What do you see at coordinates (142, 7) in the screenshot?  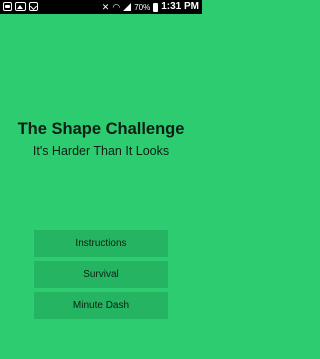 I see `battery-percent: 70%` at bounding box center [142, 7].